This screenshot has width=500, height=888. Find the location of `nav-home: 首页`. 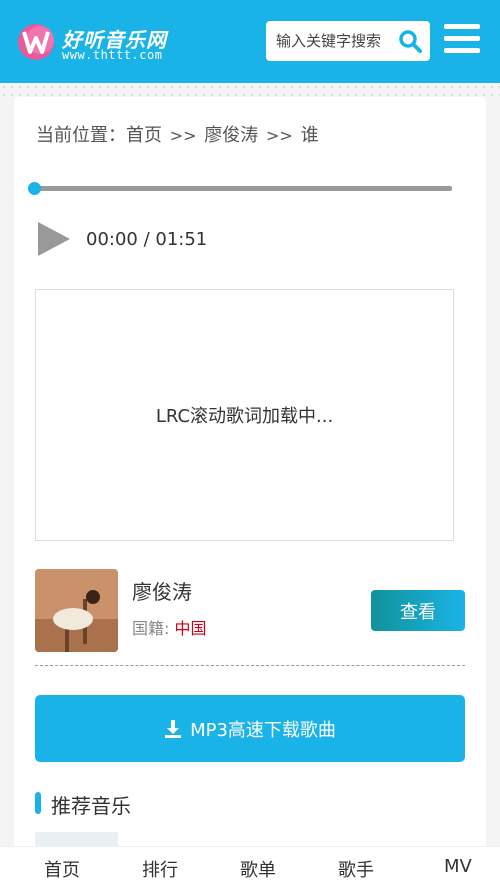

nav-home: 首页 is located at coordinates (62, 869).